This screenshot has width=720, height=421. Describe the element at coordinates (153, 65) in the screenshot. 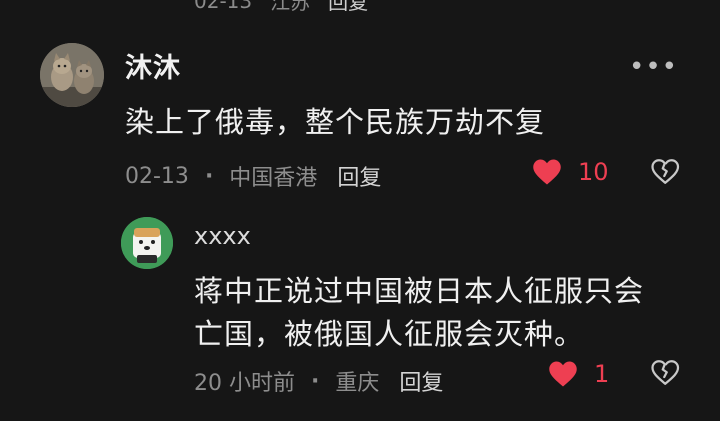

I see `comment-username: 沐沐` at that location.